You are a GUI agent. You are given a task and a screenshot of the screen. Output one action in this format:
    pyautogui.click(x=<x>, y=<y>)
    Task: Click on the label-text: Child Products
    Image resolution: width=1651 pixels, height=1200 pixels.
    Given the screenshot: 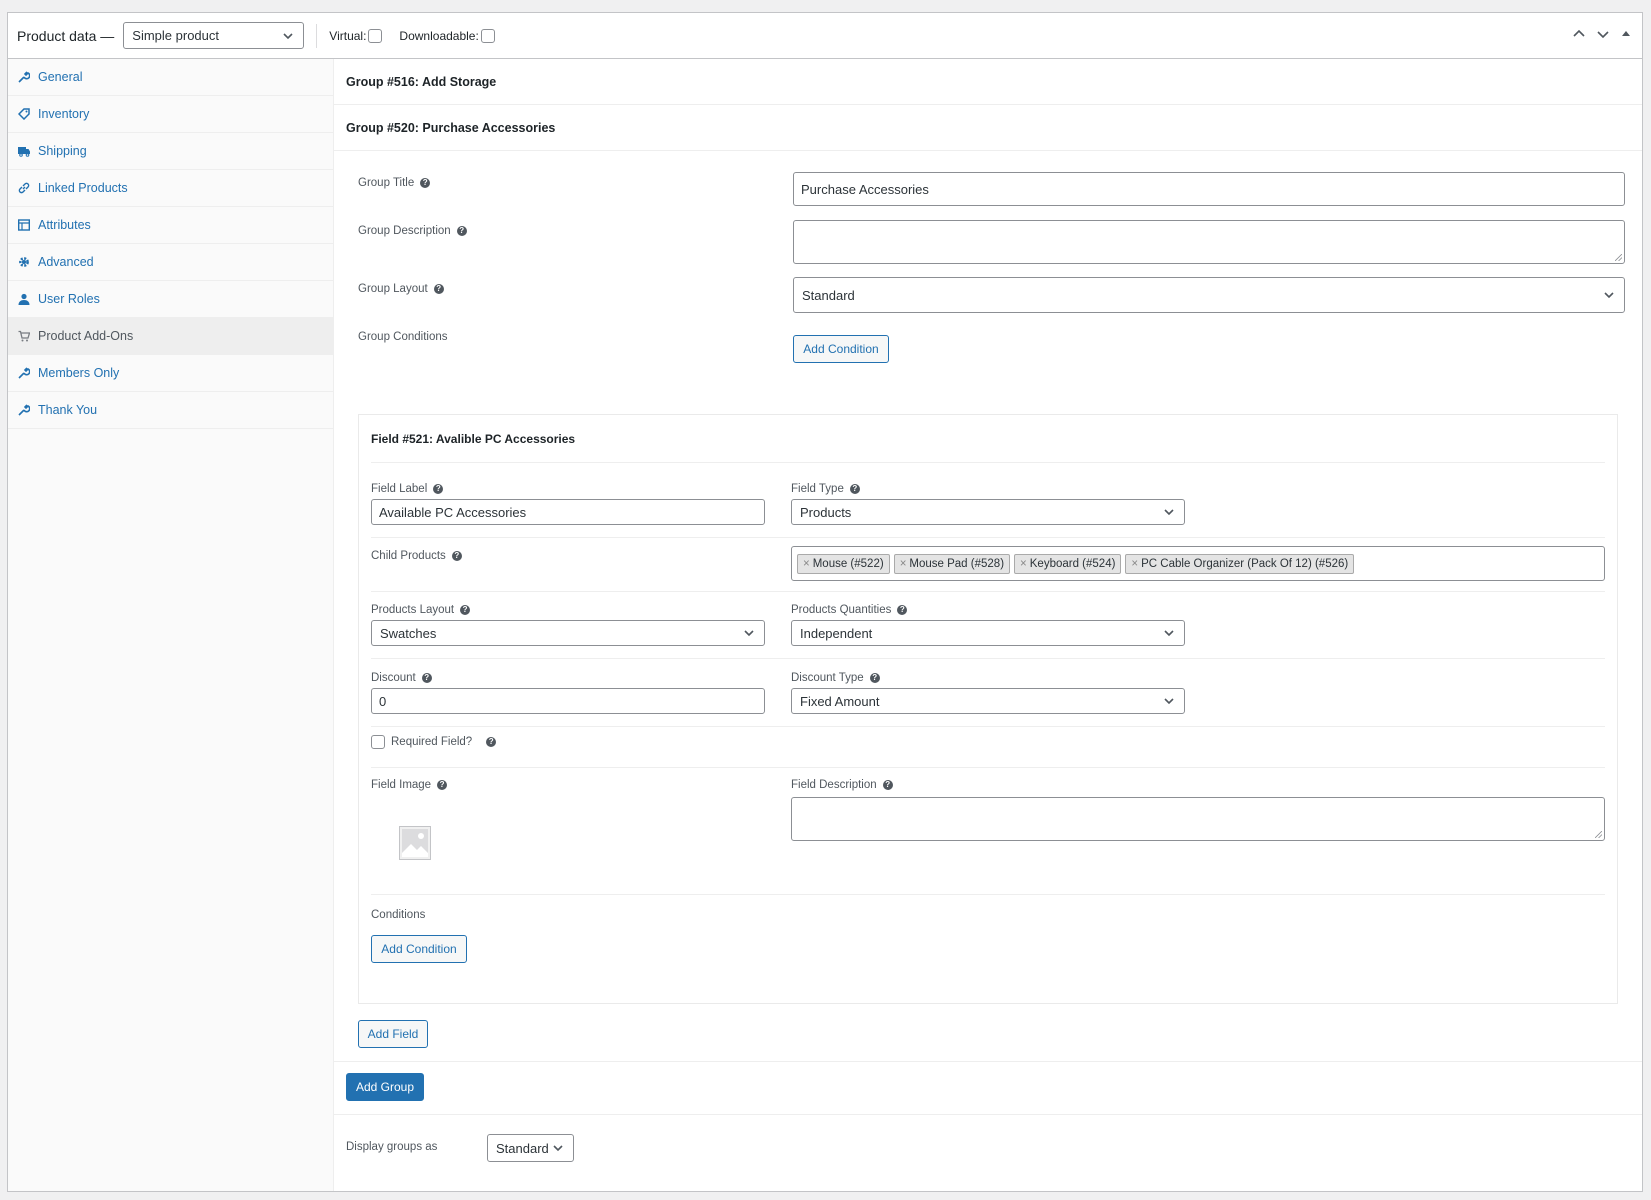 What is the action you would take?
    pyautogui.click(x=408, y=556)
    